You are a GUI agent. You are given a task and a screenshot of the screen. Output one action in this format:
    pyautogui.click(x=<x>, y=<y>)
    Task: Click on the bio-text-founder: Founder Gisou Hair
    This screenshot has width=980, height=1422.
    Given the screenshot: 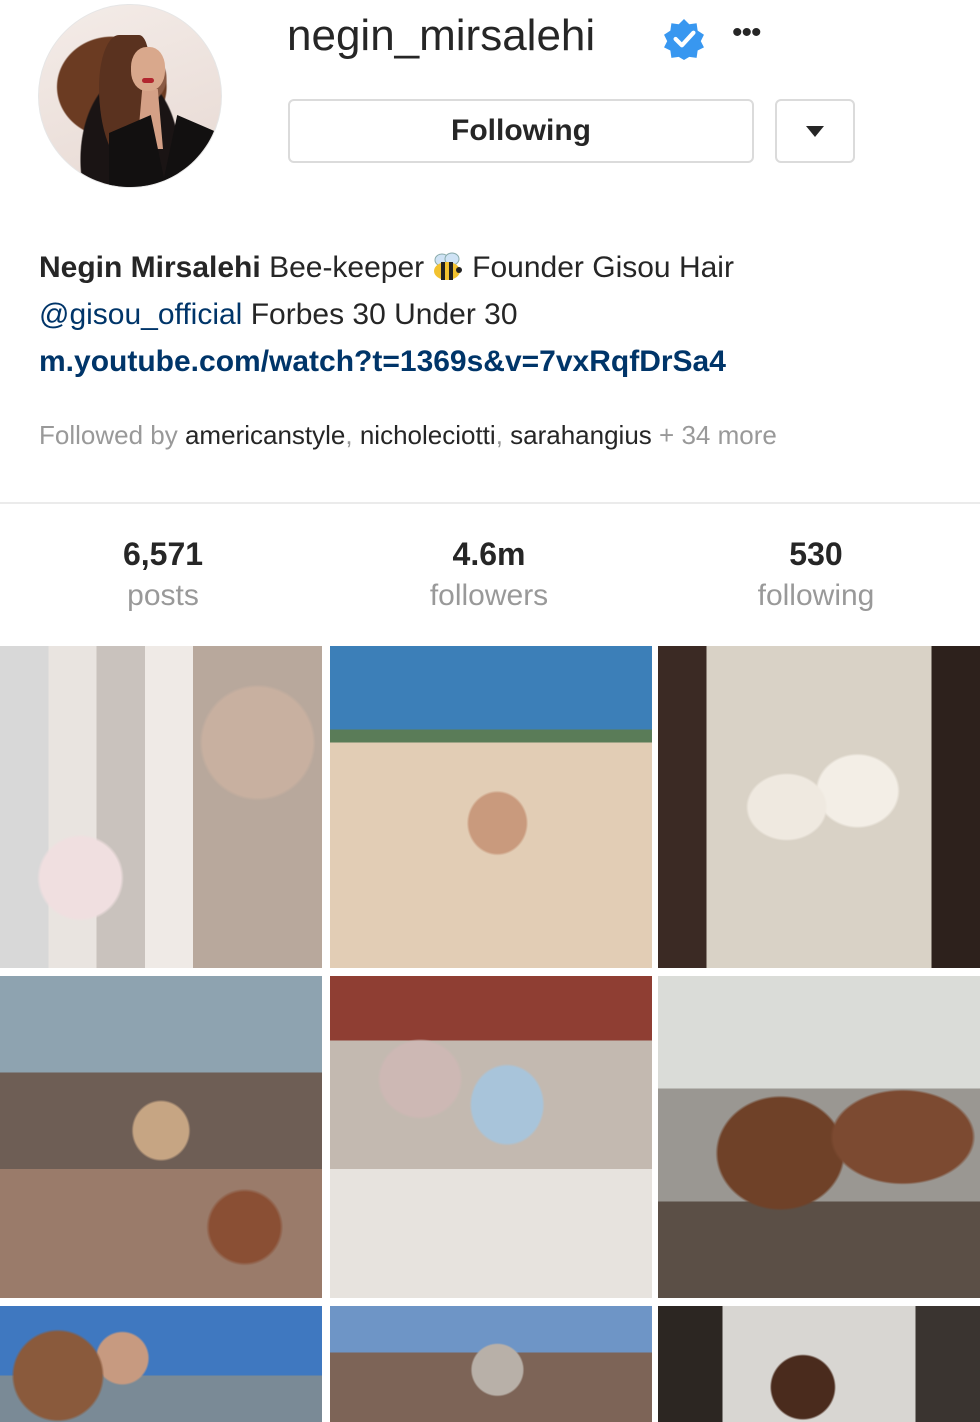 What is the action you would take?
    pyautogui.click(x=603, y=267)
    